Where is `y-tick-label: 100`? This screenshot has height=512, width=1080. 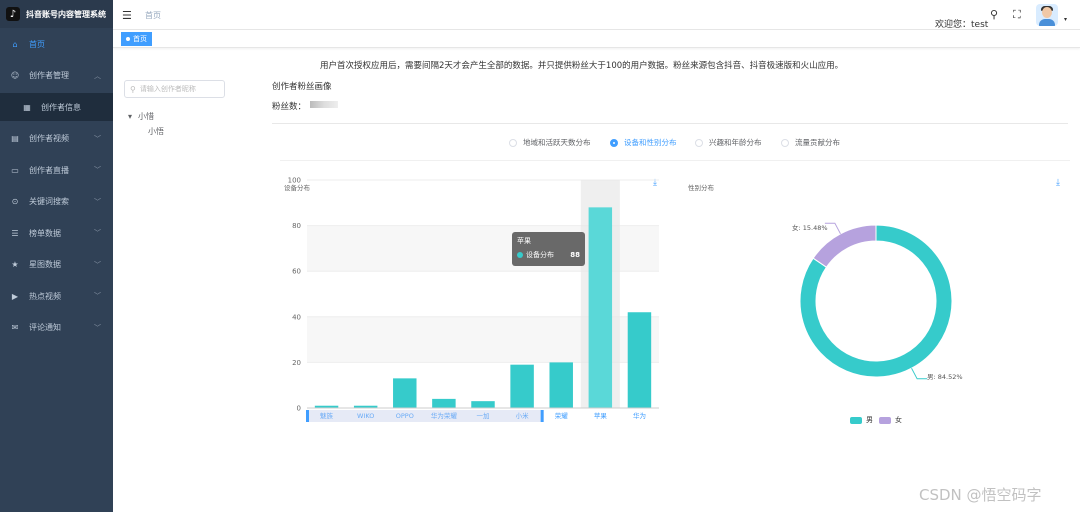 y-tick-label: 100 is located at coordinates (294, 181).